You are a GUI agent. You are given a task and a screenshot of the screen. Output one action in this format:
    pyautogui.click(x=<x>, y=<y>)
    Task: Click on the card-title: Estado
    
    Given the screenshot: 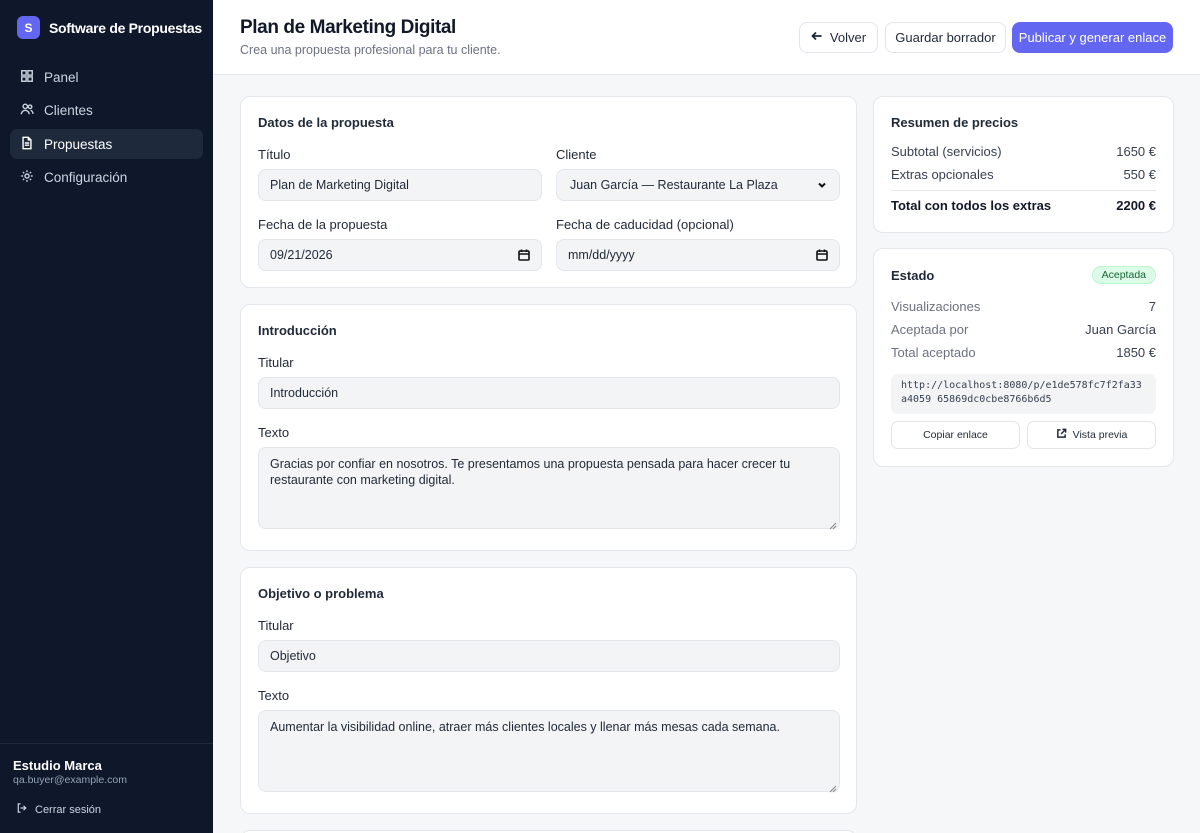 What is the action you would take?
    pyautogui.click(x=913, y=275)
    